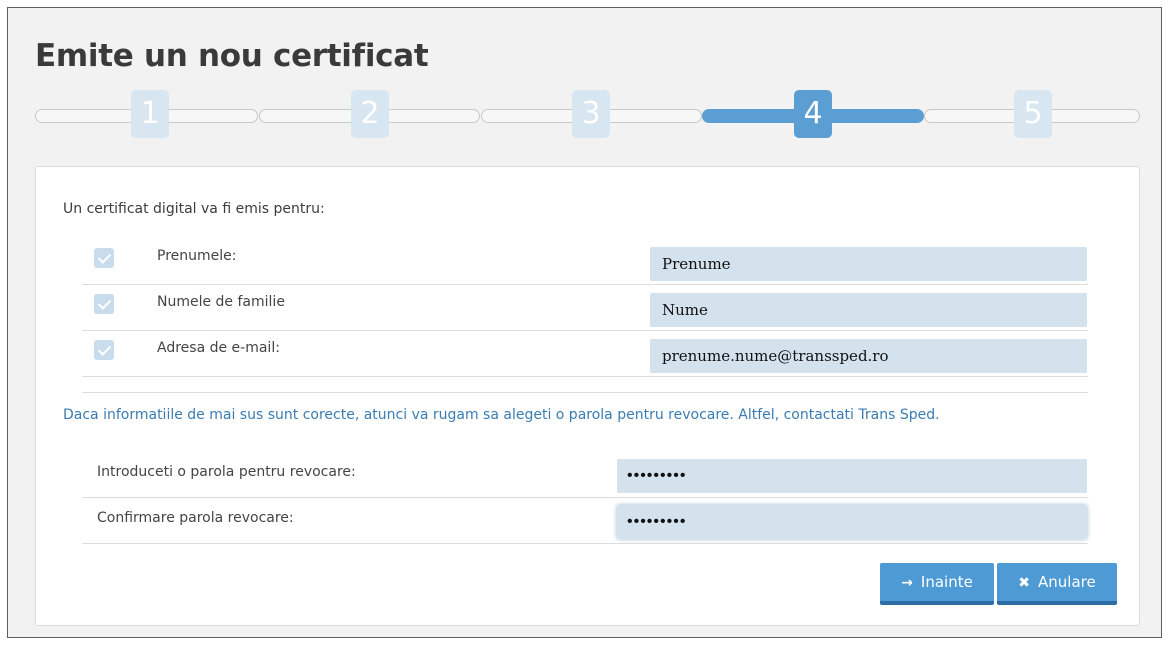 Image resolution: width=1169 pixels, height=645 pixels. I want to click on field-row-last-name: Numele de familie, so click(585, 308).